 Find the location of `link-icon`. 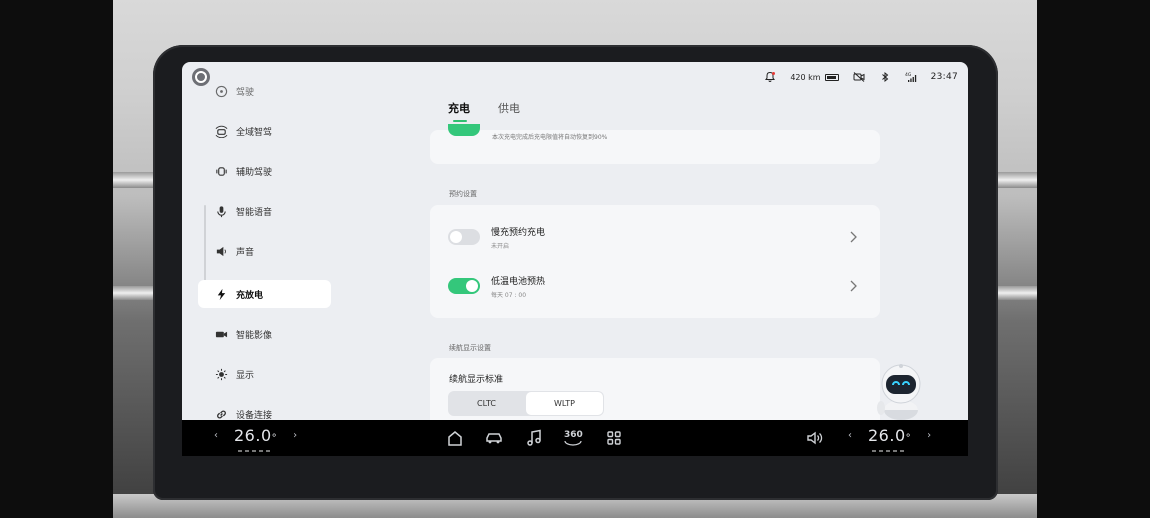

link-icon is located at coordinates (221, 413).